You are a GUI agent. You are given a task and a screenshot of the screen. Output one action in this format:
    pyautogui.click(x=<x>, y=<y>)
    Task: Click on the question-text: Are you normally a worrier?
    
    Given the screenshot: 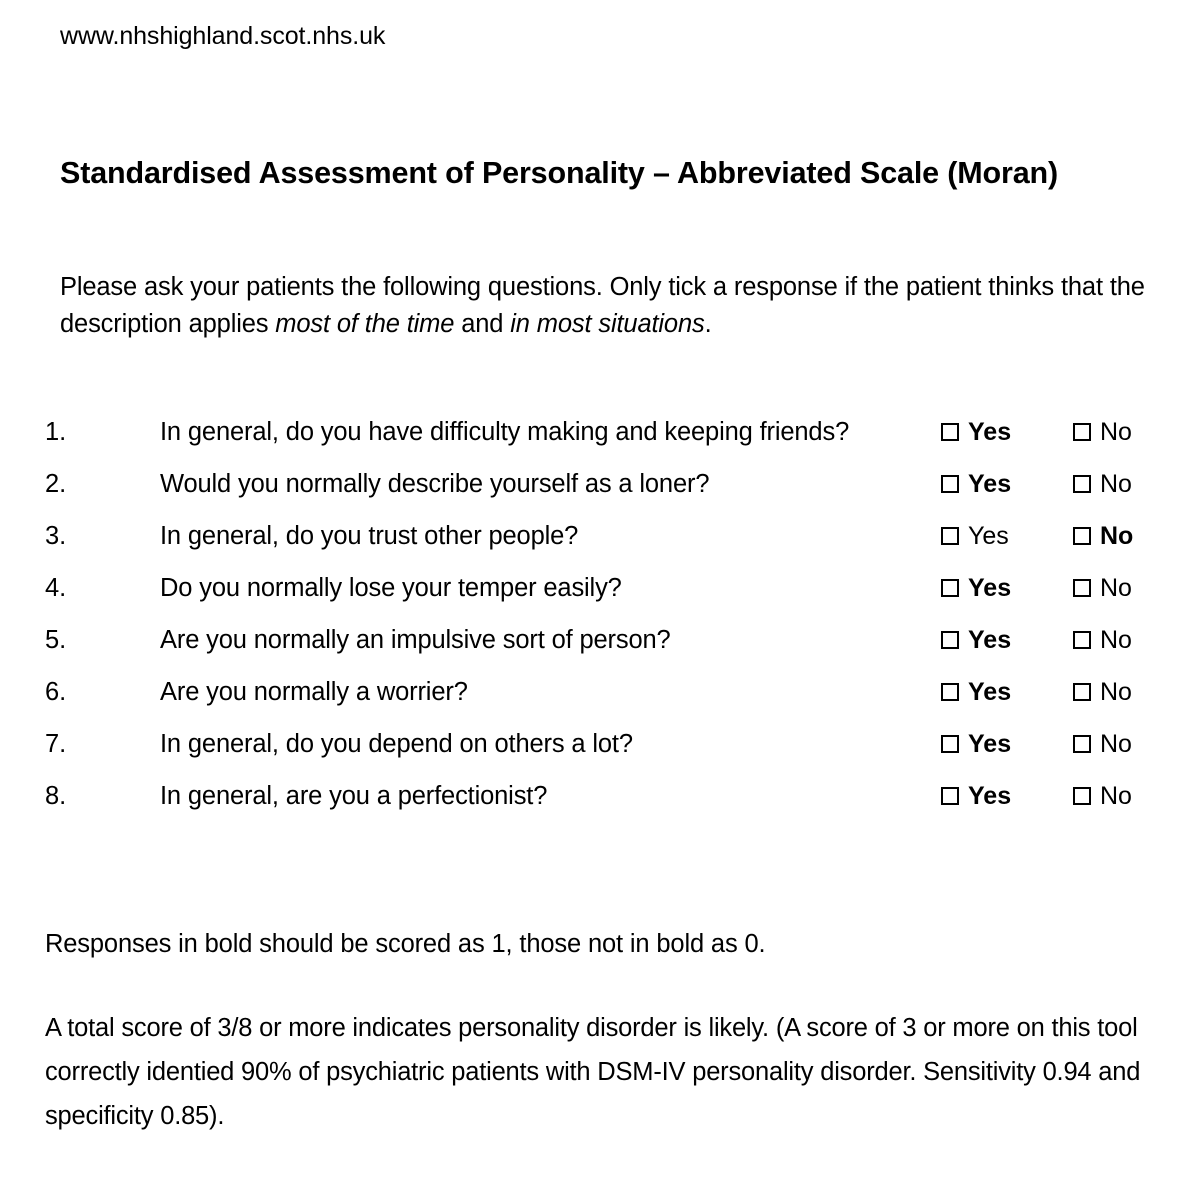 What is the action you would take?
    pyautogui.click(x=314, y=692)
    